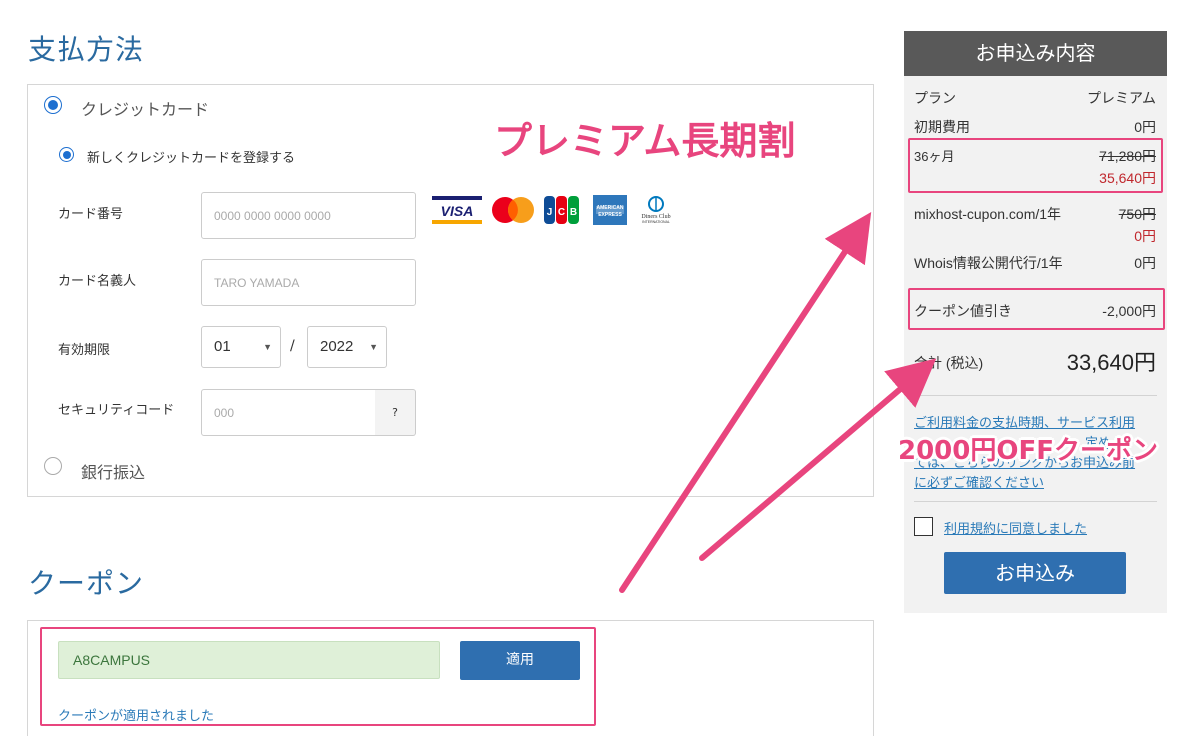  What do you see at coordinates (656, 222) in the screenshot?
I see `svg-text: INTERNATIONAL` at bounding box center [656, 222].